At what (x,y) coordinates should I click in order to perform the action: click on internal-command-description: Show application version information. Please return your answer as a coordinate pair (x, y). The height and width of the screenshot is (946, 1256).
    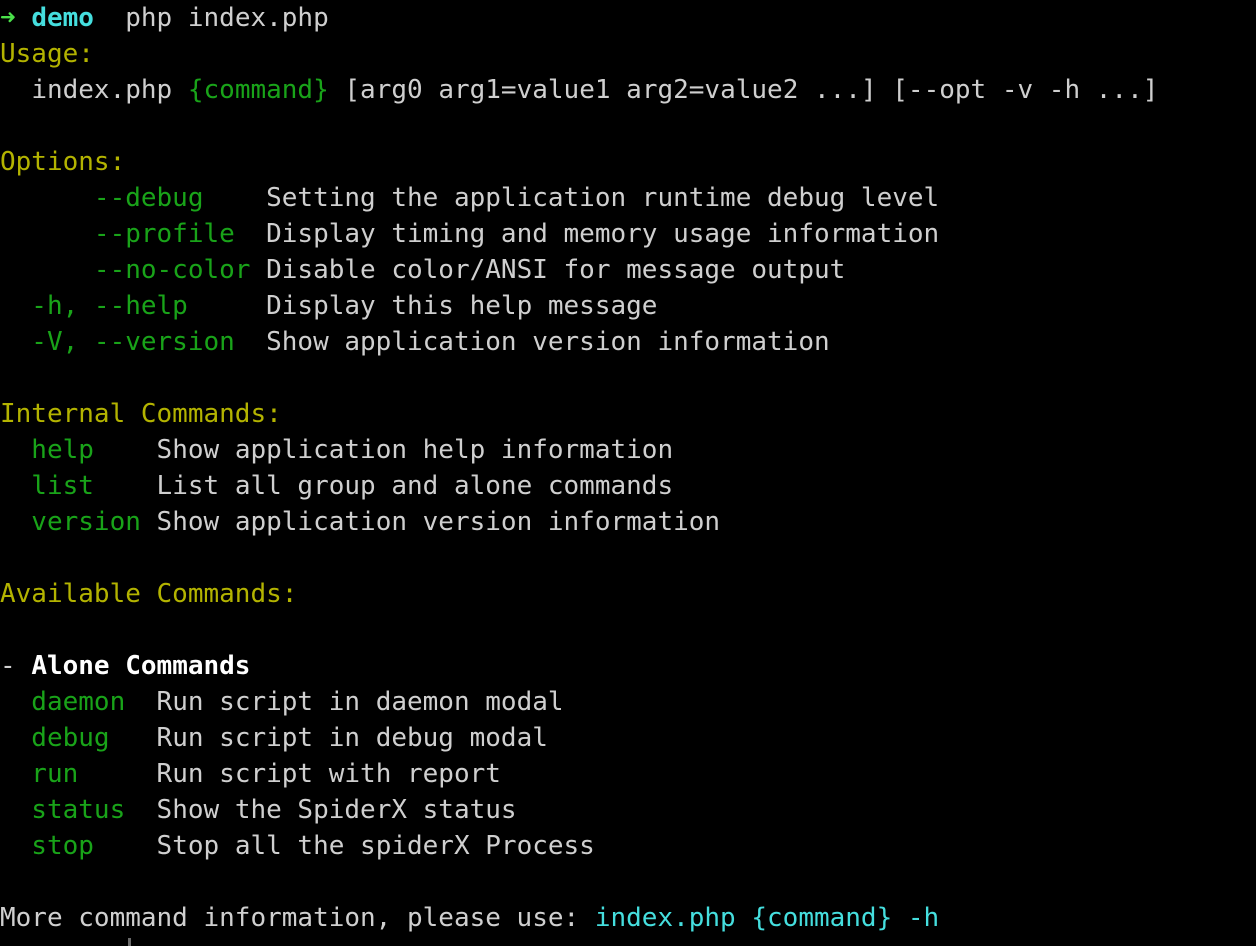
    Looking at the image, I should click on (438, 522).